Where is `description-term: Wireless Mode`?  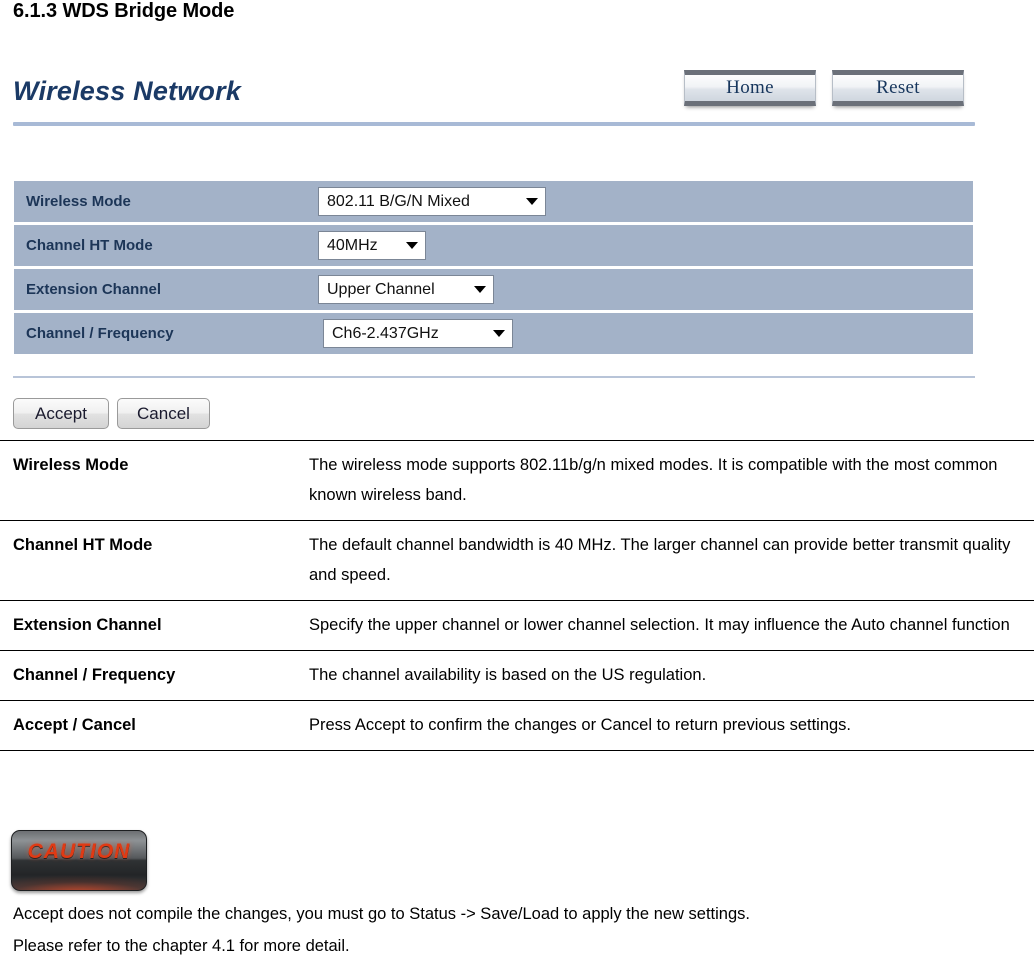
description-term: Wireless Mode is located at coordinates (154, 480).